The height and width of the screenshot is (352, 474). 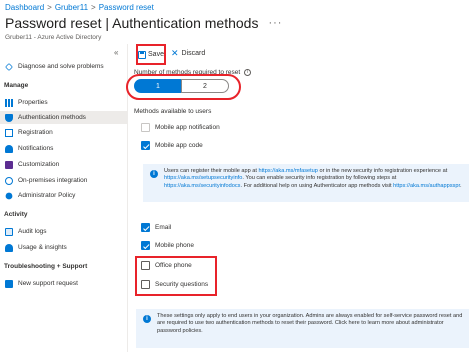 I want to click on method-mobile-app-code: Mobile app code, so click(x=172, y=145).